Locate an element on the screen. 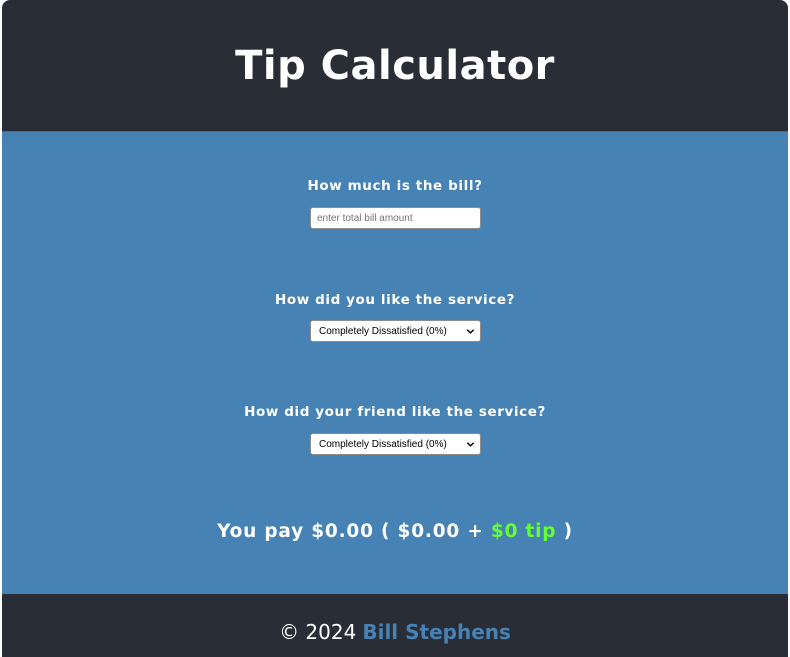  author-link: Bill Stephens is located at coordinates (436, 632).